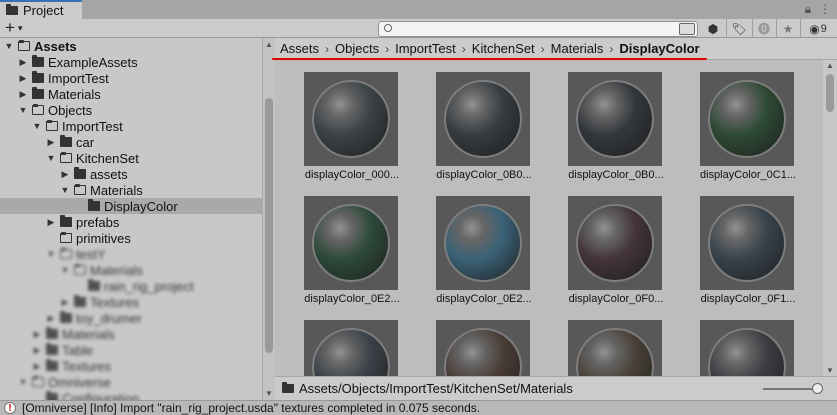 The width and height of the screenshot is (837, 415). I want to click on tree-scroll-thumb, so click(269, 225).